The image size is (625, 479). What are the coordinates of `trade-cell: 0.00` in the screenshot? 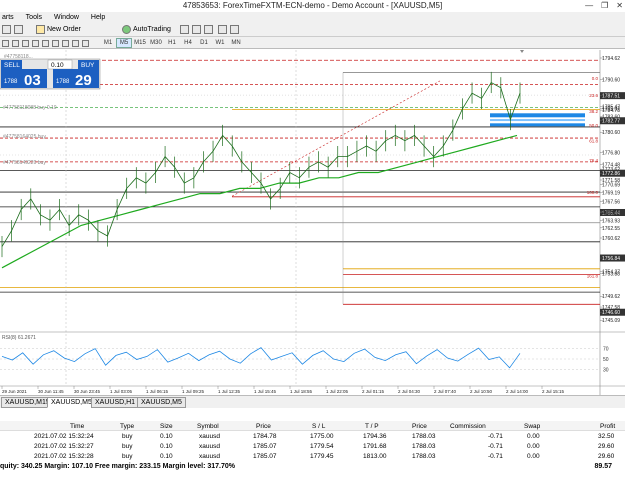 It's located at (533, 446).